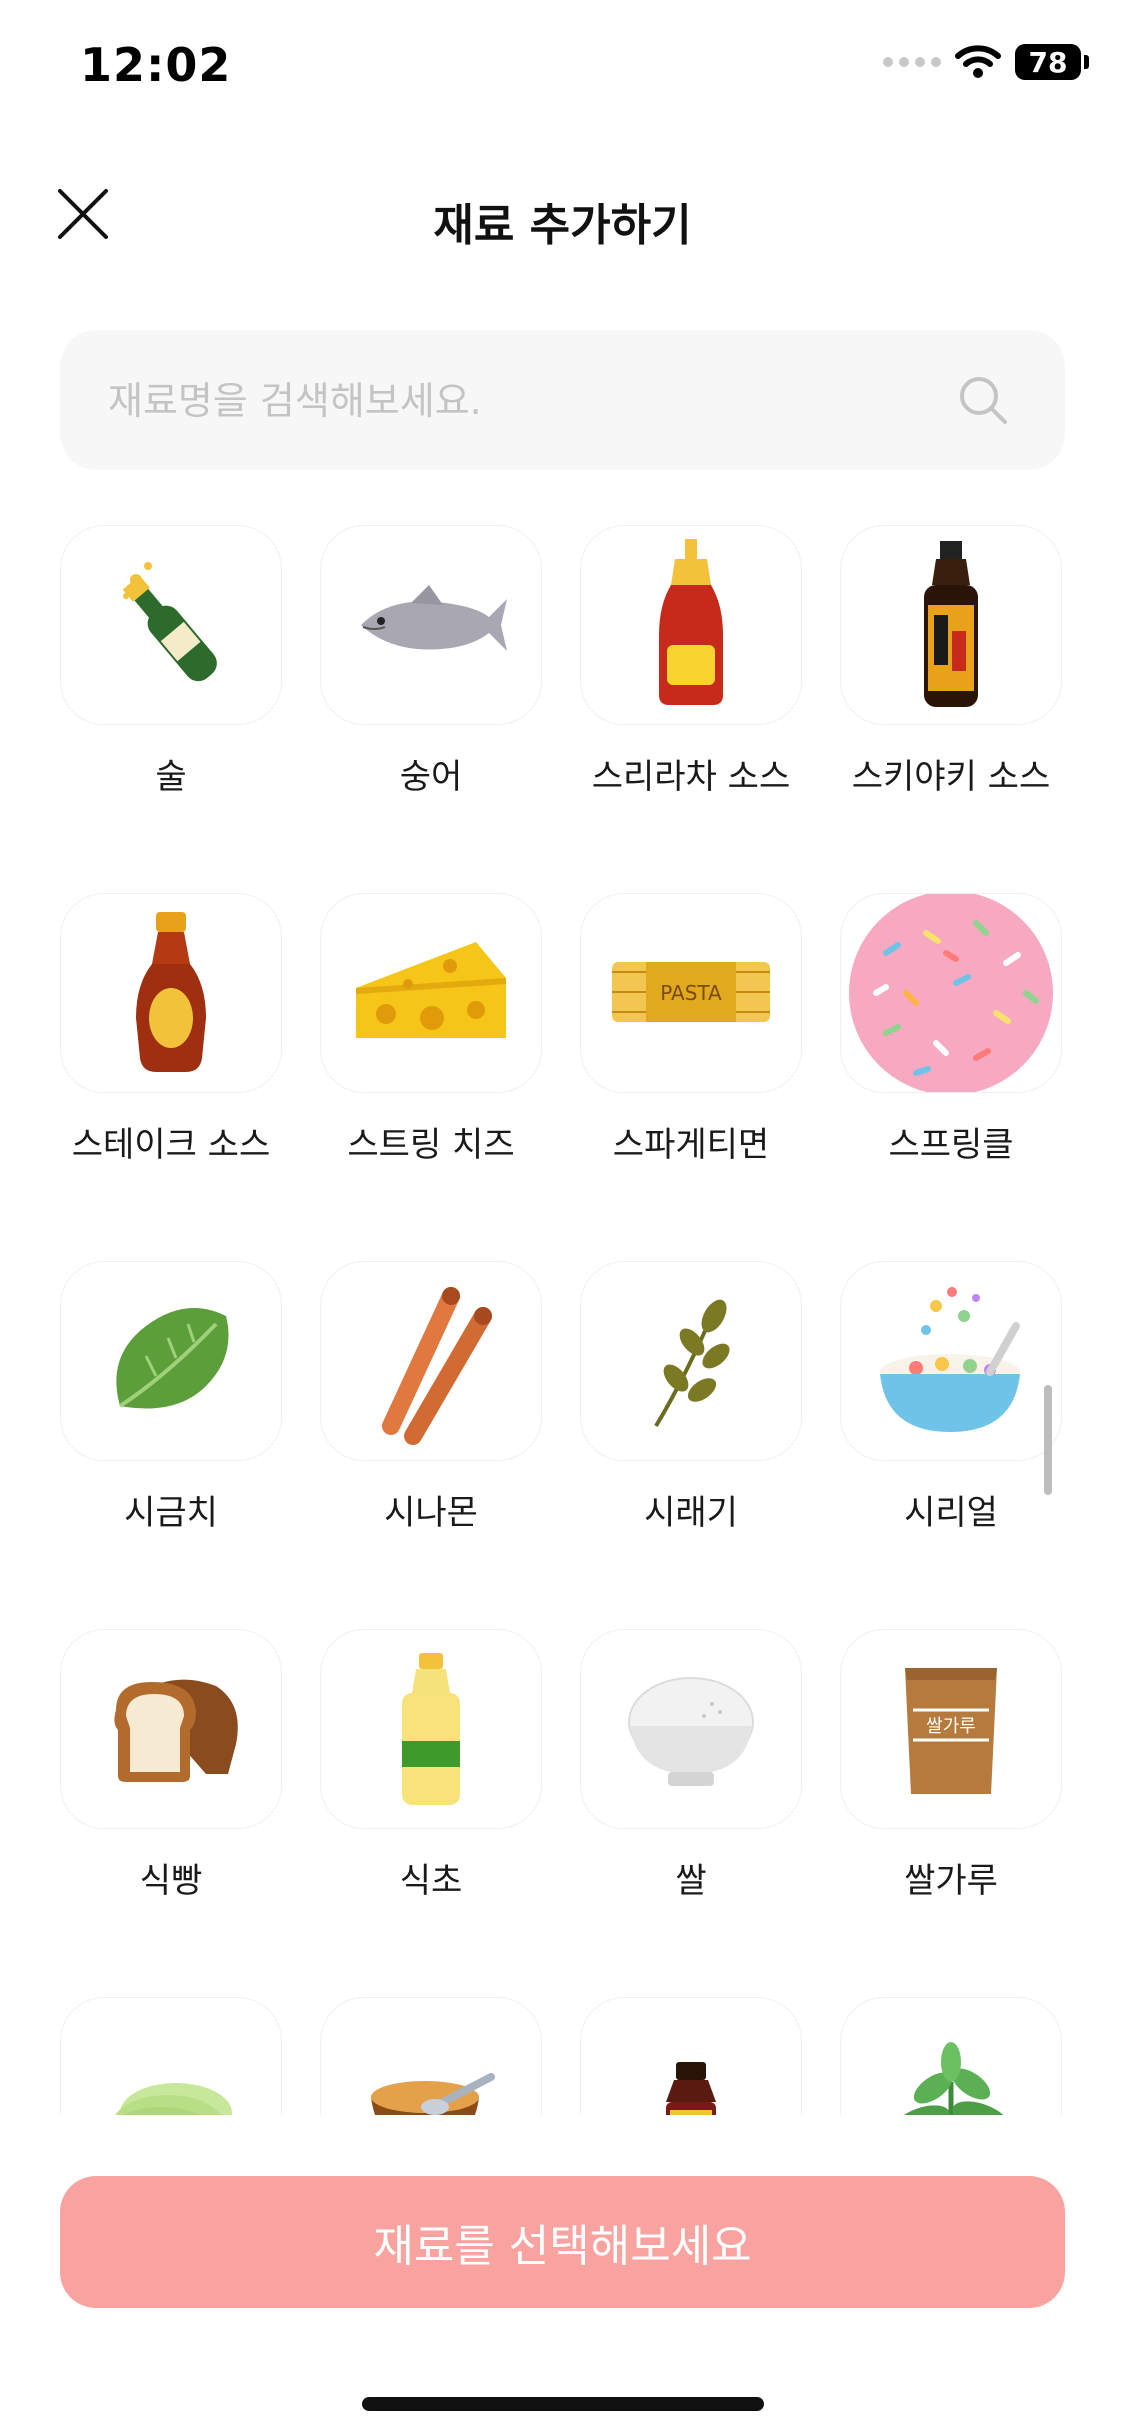 Image resolution: width=1125 pixels, height=2436 pixels. I want to click on ingredient-item: 스리라차 소스, so click(691, 661).